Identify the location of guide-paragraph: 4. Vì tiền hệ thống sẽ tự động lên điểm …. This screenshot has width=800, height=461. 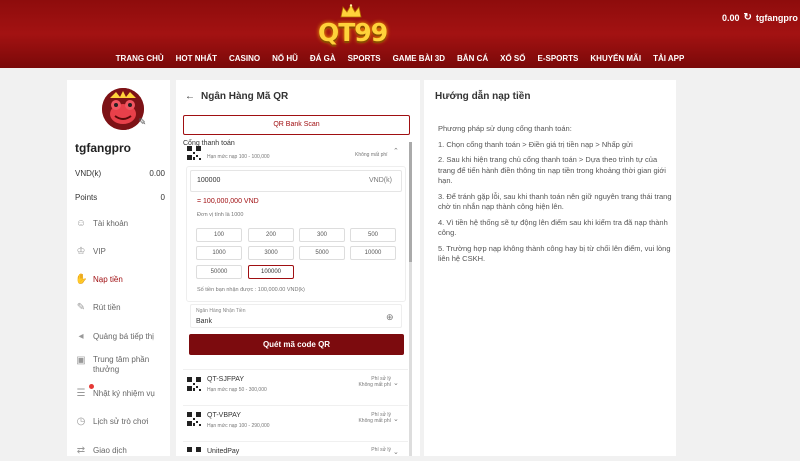
(553, 227).